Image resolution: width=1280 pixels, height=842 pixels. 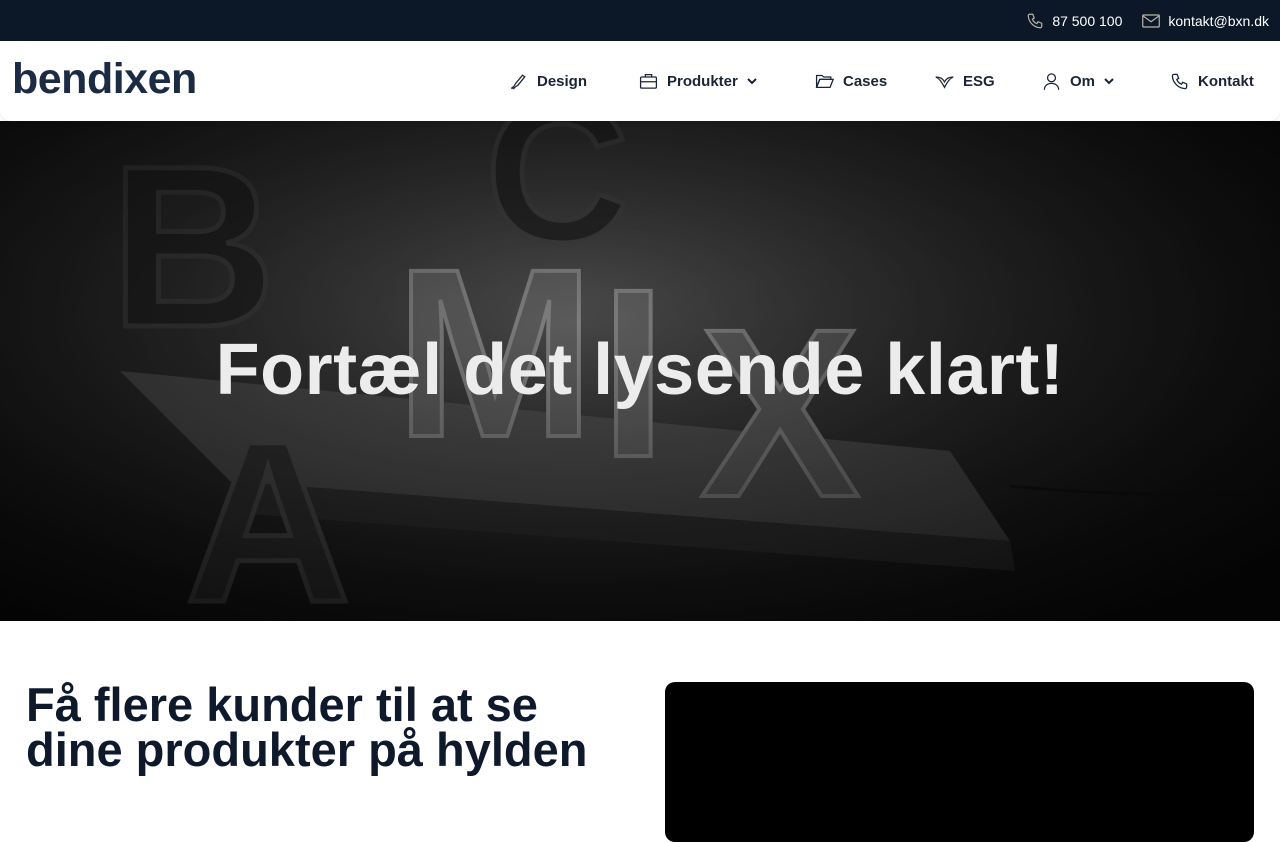 I want to click on nav-item-cases: Cases, so click(x=851, y=81).